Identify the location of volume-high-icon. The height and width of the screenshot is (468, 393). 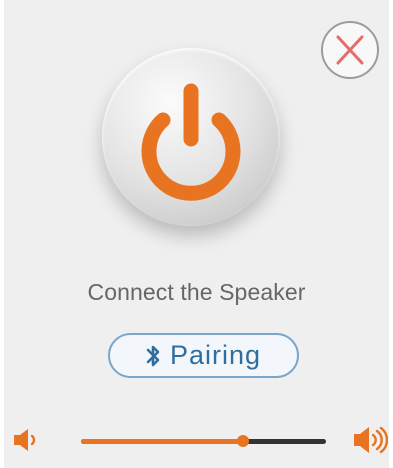
(371, 440).